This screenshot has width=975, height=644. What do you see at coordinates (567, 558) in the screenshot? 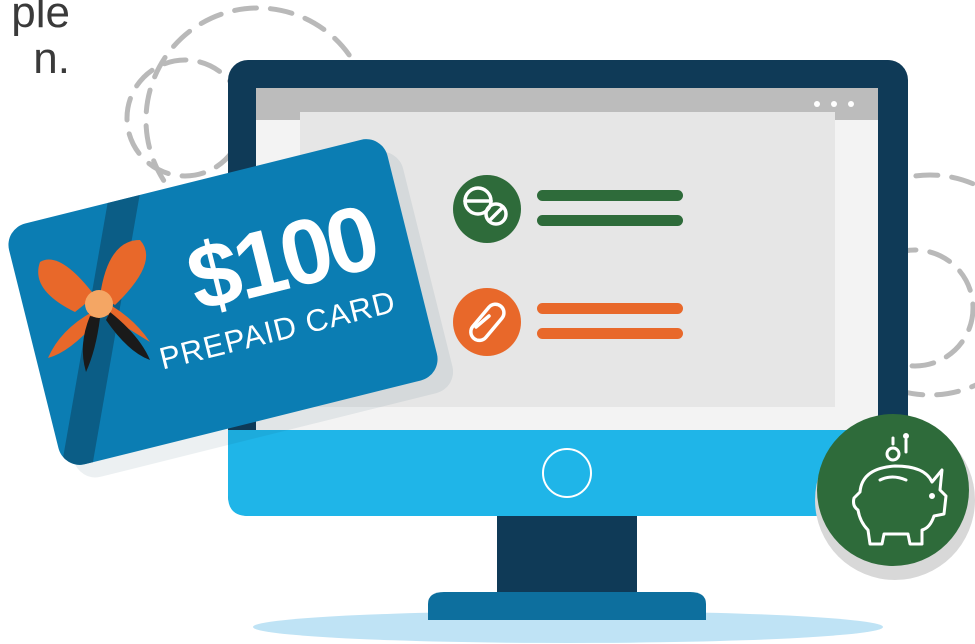
I see `monitor-neck` at bounding box center [567, 558].